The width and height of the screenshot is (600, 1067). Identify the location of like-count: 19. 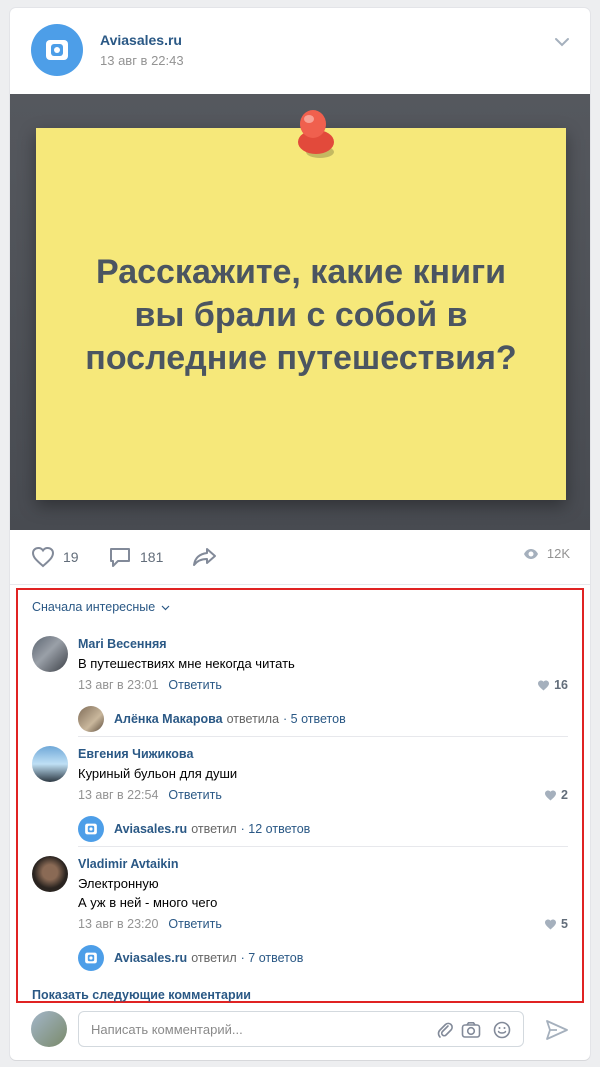
(71, 557).